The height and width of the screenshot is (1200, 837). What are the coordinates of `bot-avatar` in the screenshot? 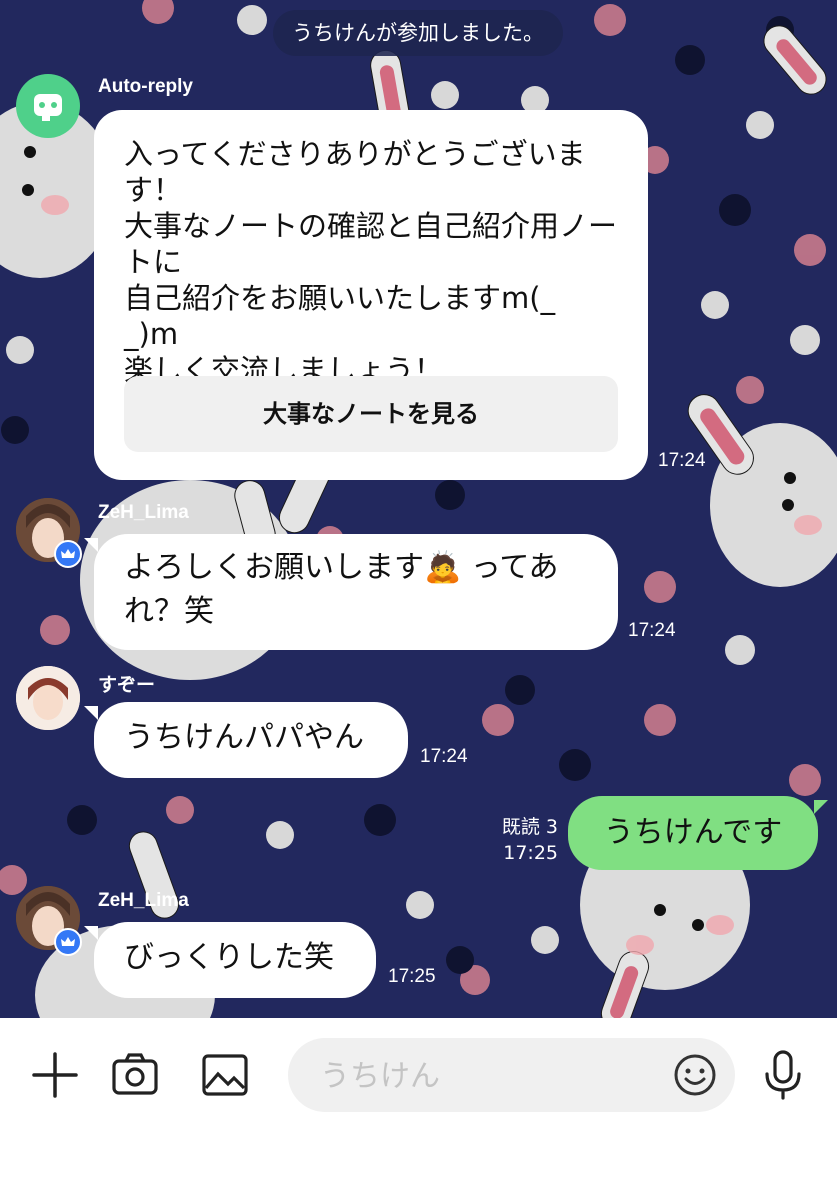 It's located at (48, 106).